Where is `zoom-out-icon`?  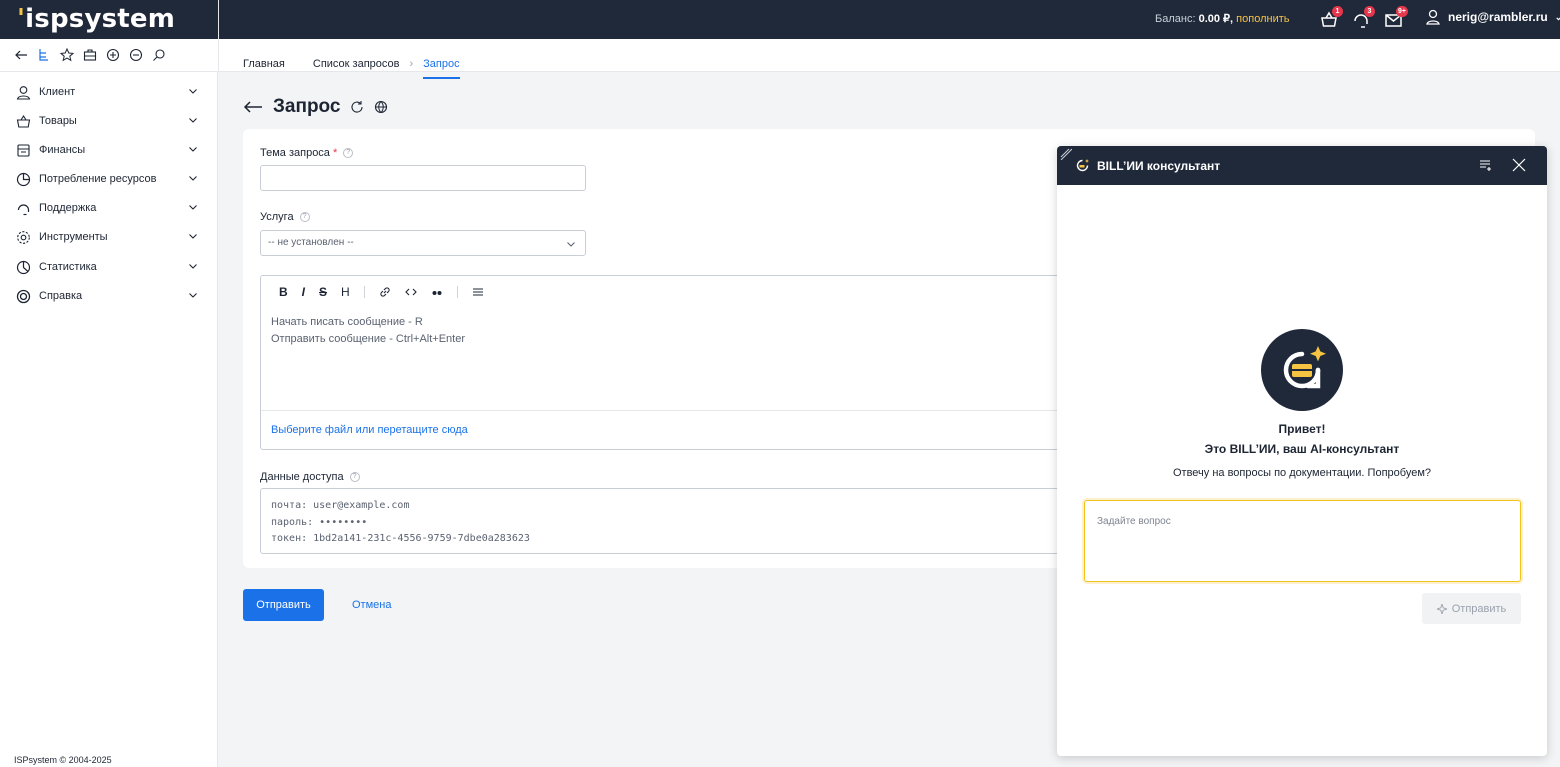
zoom-out-icon is located at coordinates (136, 55).